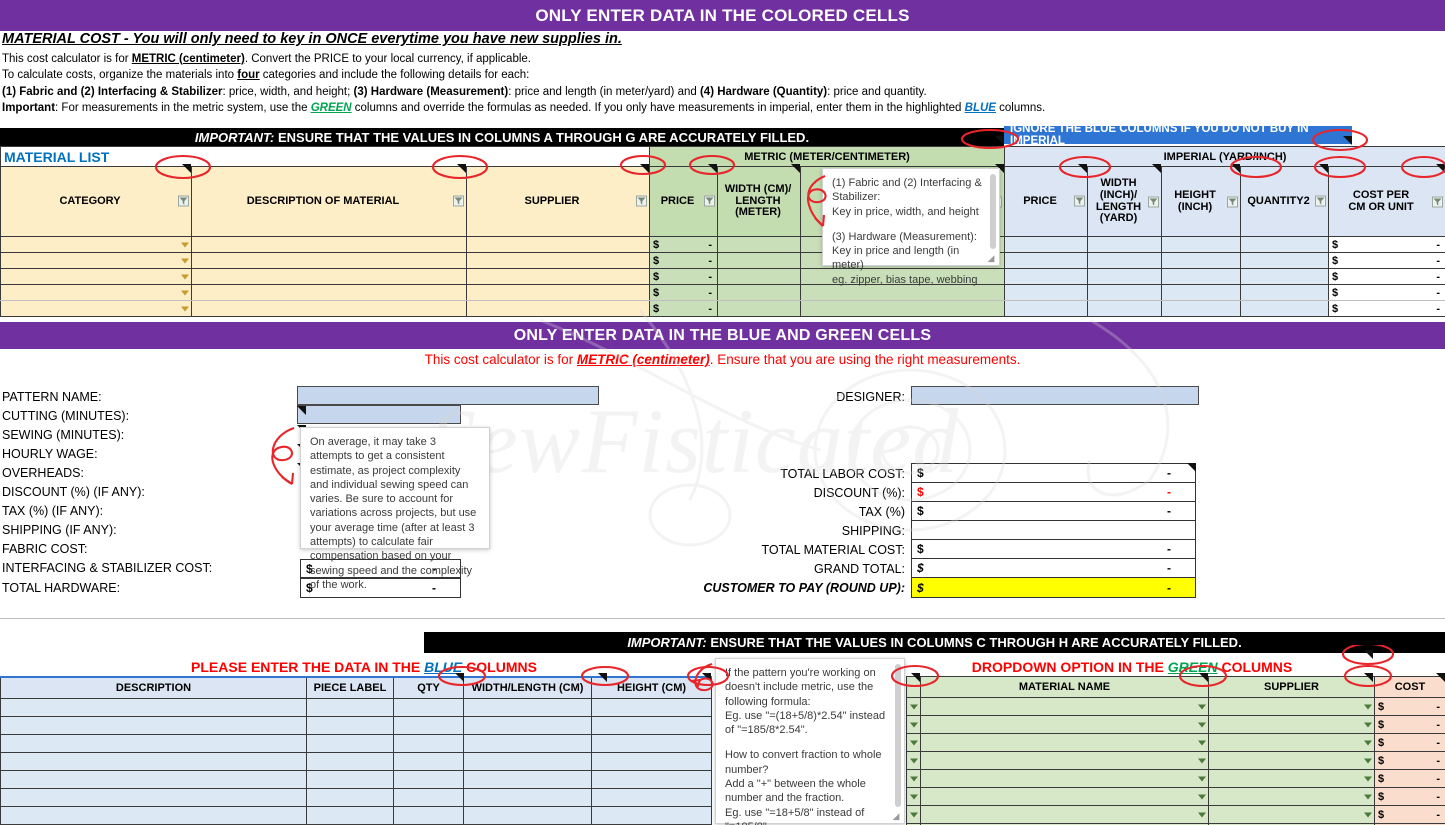 This screenshot has width=1445, height=825. What do you see at coordinates (1154, 201) in the screenshot?
I see `filter-icon-imperial-width` at bounding box center [1154, 201].